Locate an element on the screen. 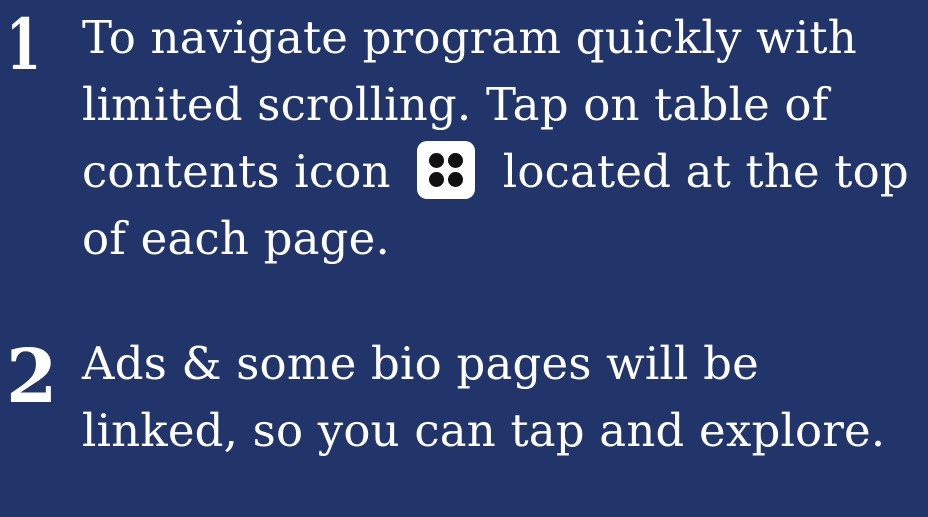 This screenshot has height=517, width=928. step-number: 1 is located at coordinates (24, 44).